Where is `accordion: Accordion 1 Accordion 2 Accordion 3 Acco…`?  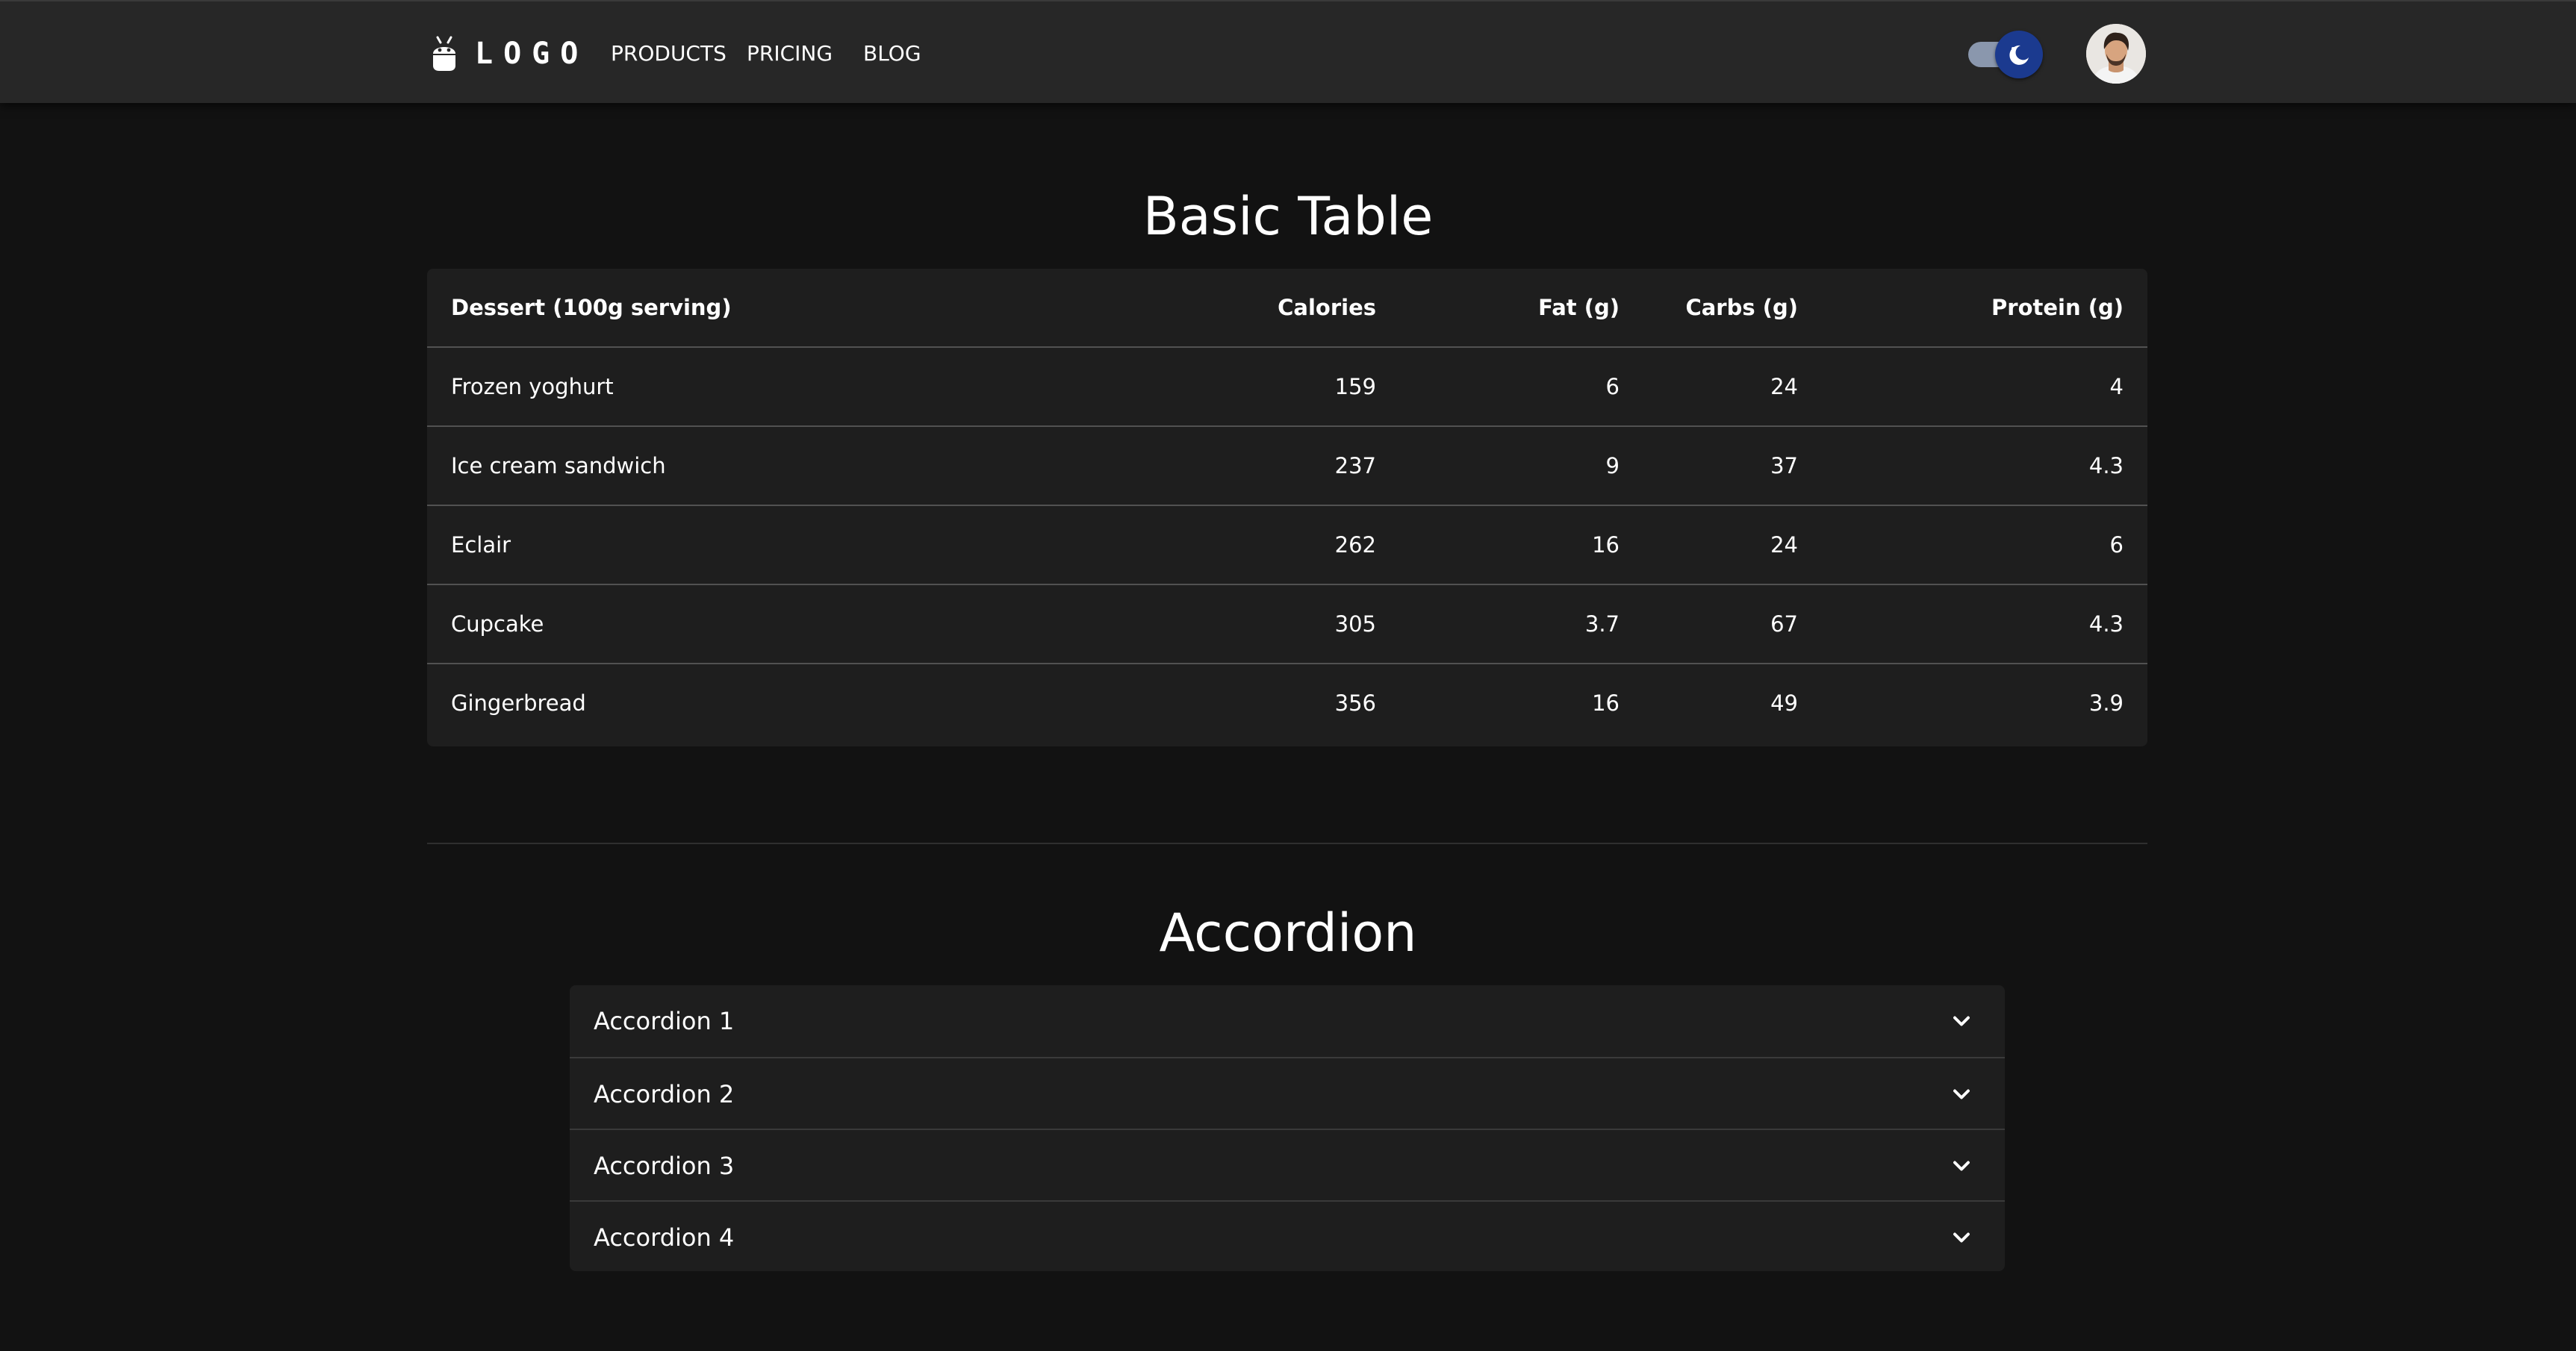 accordion: Accordion 1 Accordion 2 Accordion 3 Acco… is located at coordinates (1287, 1128).